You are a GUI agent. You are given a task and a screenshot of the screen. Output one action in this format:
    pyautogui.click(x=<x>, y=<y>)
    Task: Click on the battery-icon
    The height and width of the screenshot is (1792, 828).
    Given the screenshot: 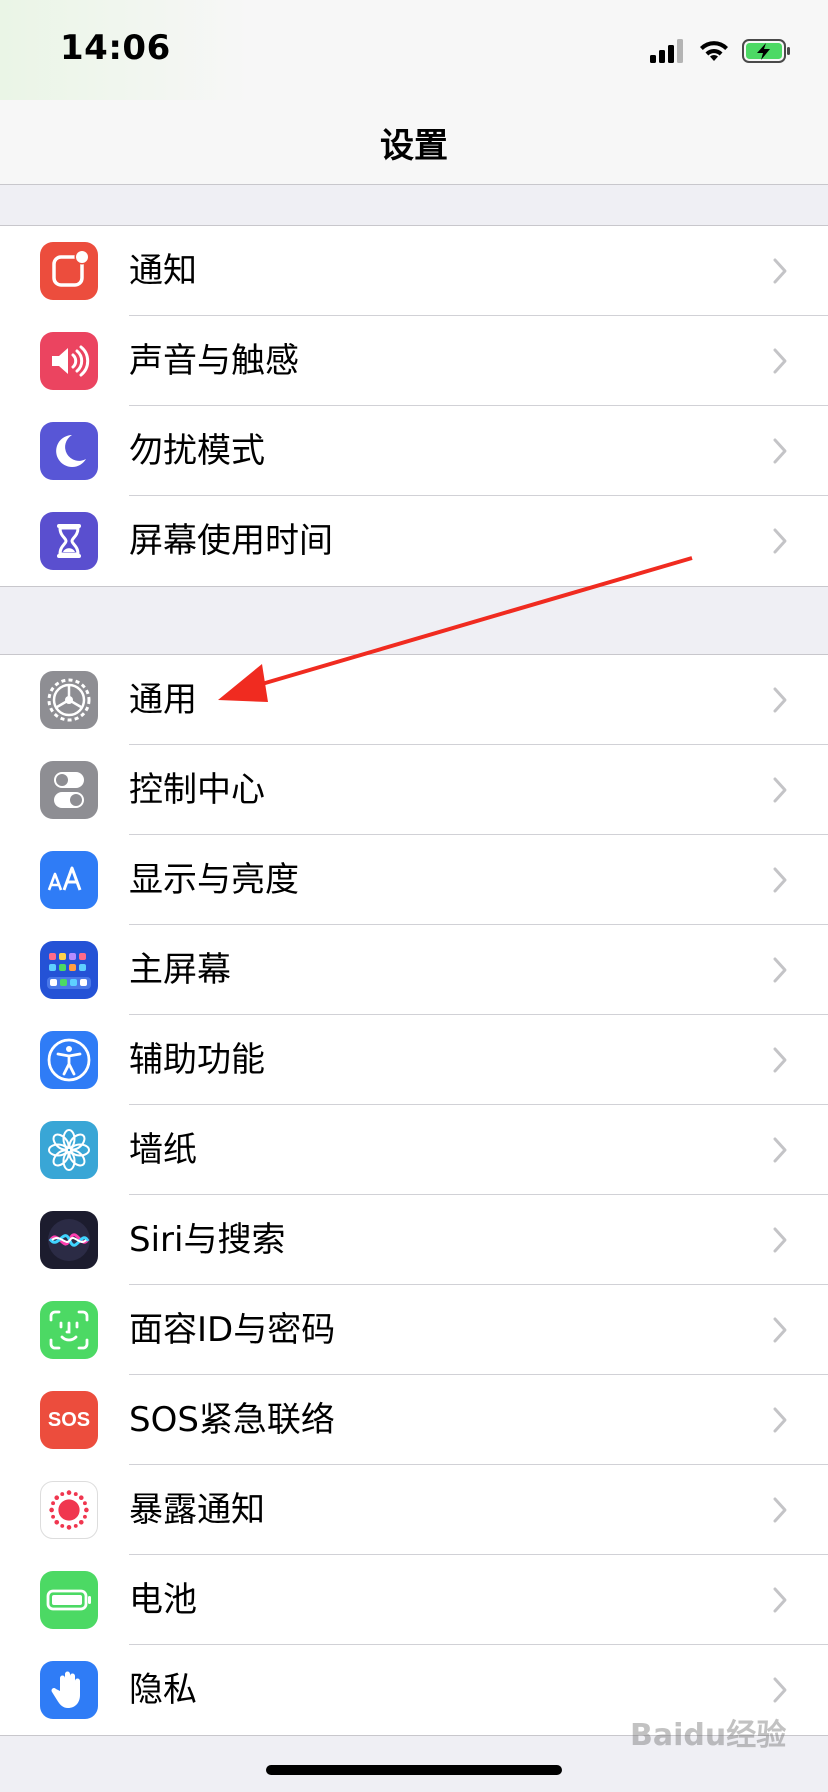 What is the action you would take?
    pyautogui.click(x=69, y=1600)
    